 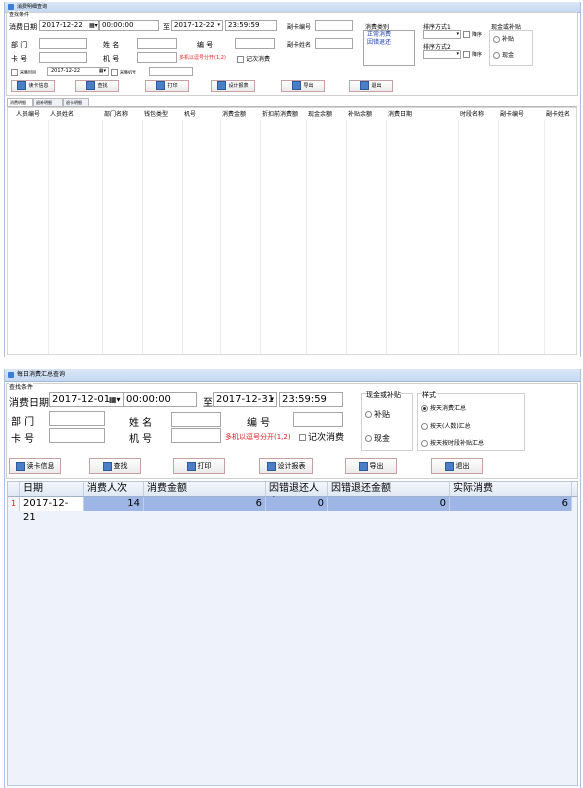 What do you see at coordinates (171, 71) in the screenshot?
I see `collect-machine-input` at bounding box center [171, 71].